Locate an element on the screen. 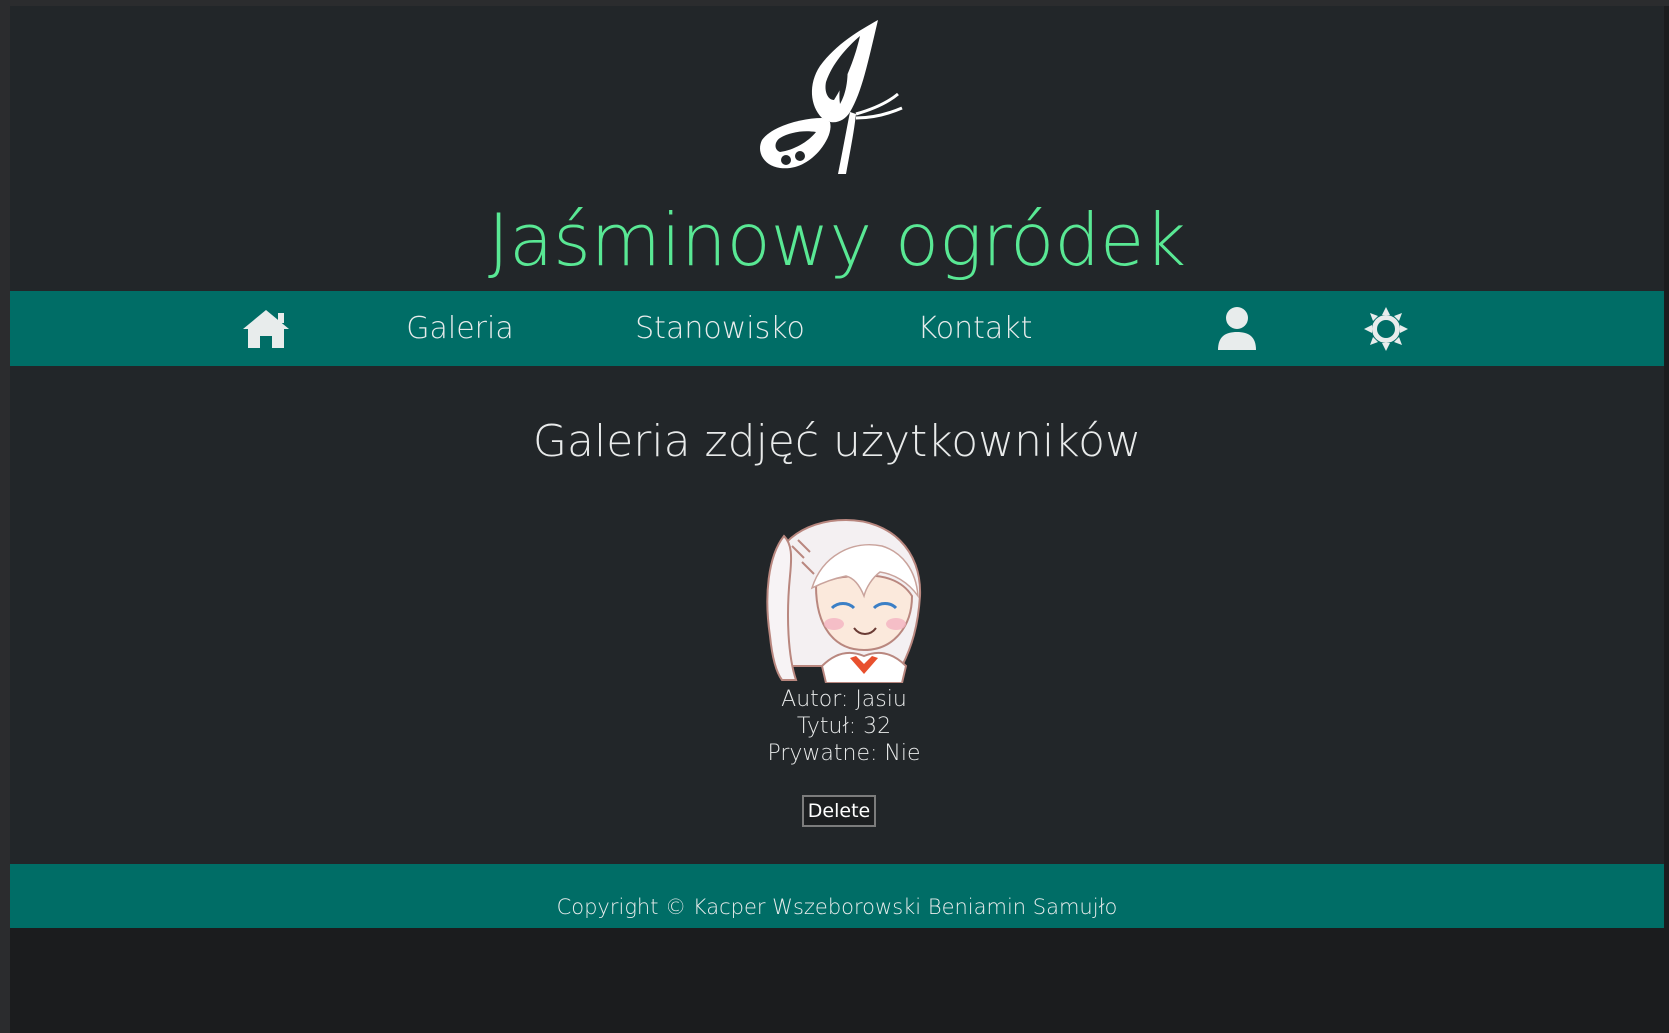 The height and width of the screenshot is (1033, 1669). home-icon is located at coordinates (266, 328).